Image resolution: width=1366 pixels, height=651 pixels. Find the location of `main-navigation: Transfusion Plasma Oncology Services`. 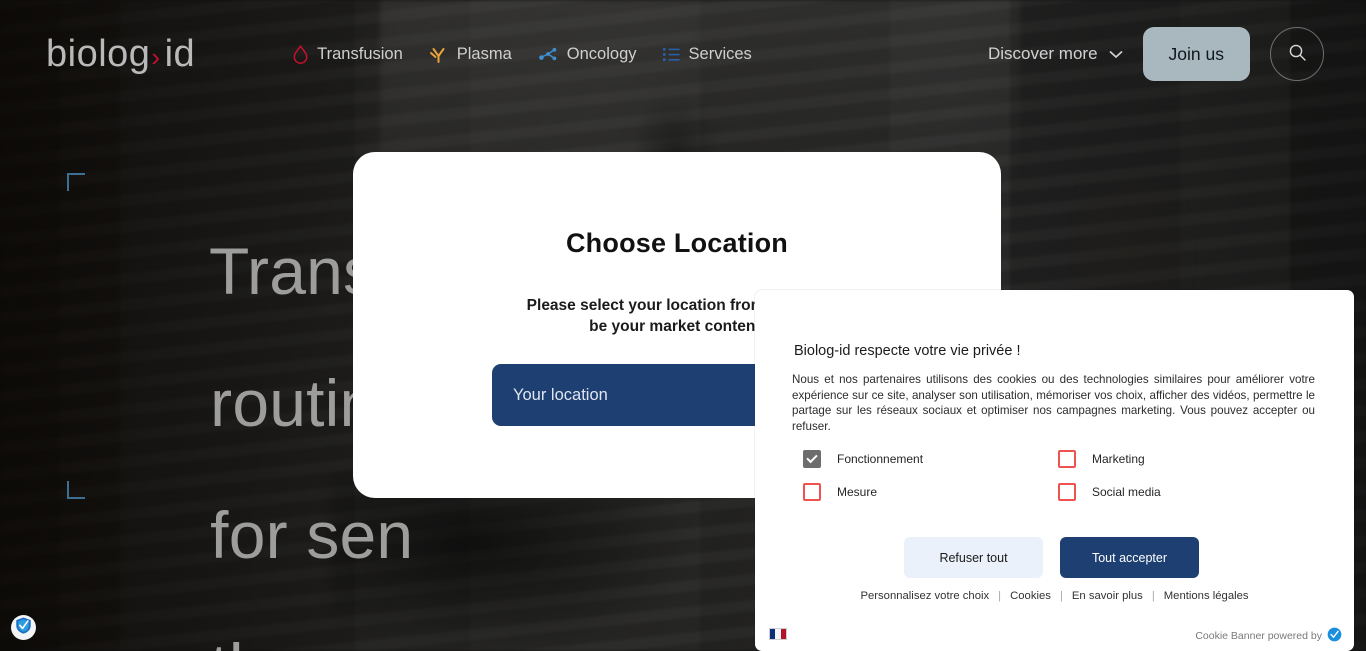

main-navigation: Transfusion Plasma Oncology Services is located at coordinates (522, 54).